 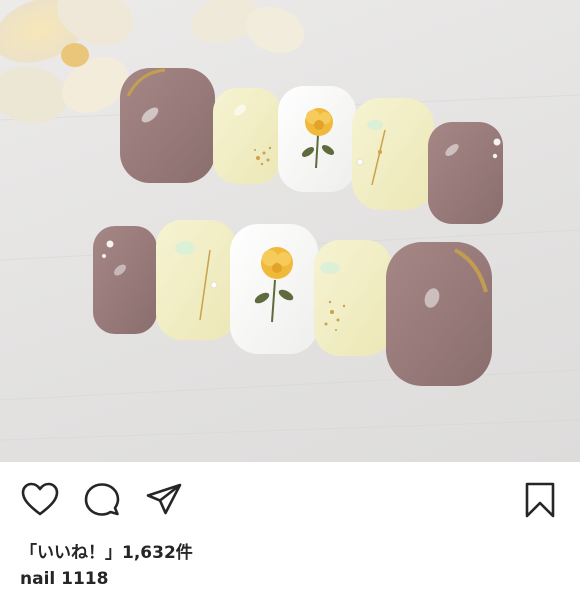 What do you see at coordinates (106, 550) in the screenshot?
I see `likes-count: 「いいね！」1,632件` at bounding box center [106, 550].